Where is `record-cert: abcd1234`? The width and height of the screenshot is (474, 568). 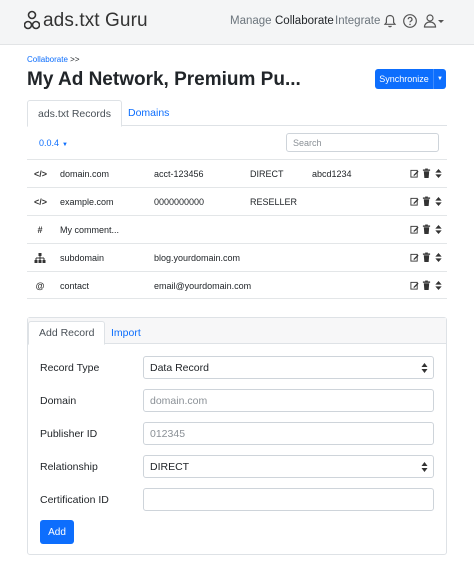 record-cert: abcd1234 is located at coordinates (332, 174).